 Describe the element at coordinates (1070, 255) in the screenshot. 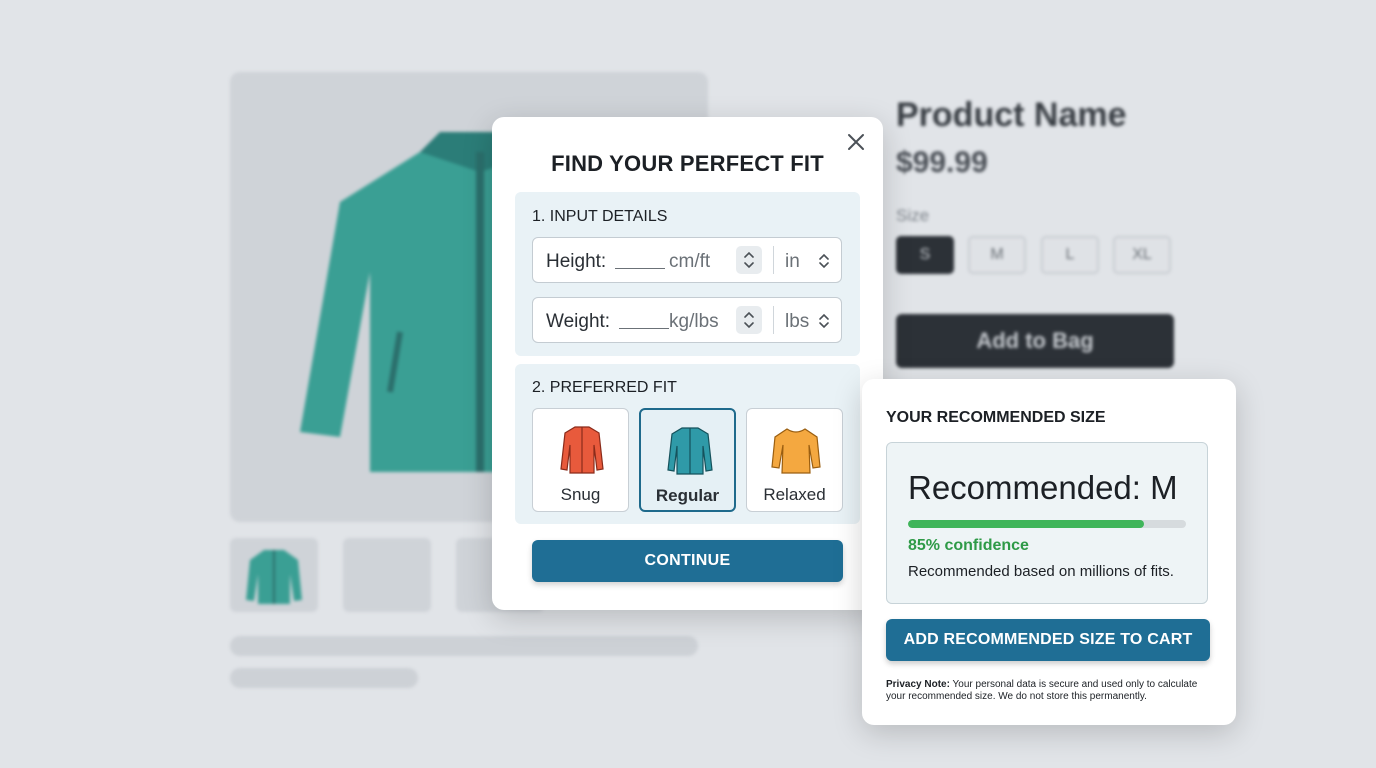

I see `size-option-l: L` at that location.